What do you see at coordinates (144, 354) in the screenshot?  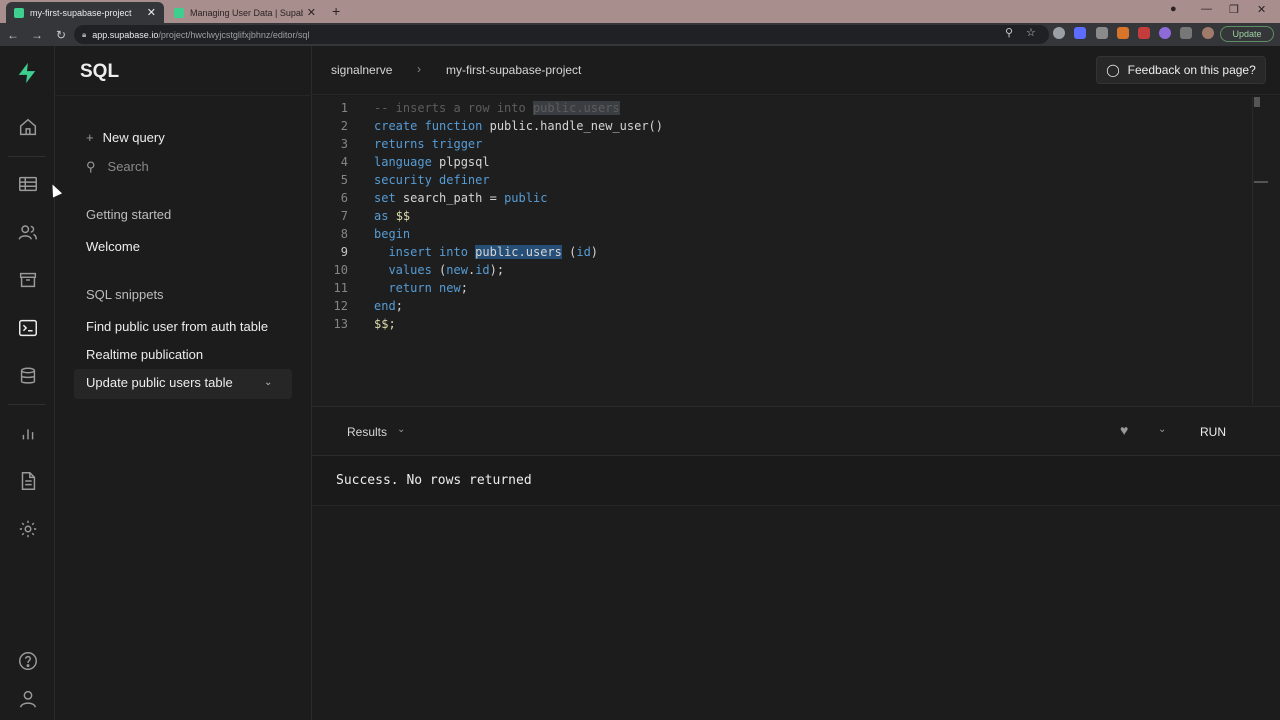 I see `snippet-item: Realtime publication` at bounding box center [144, 354].